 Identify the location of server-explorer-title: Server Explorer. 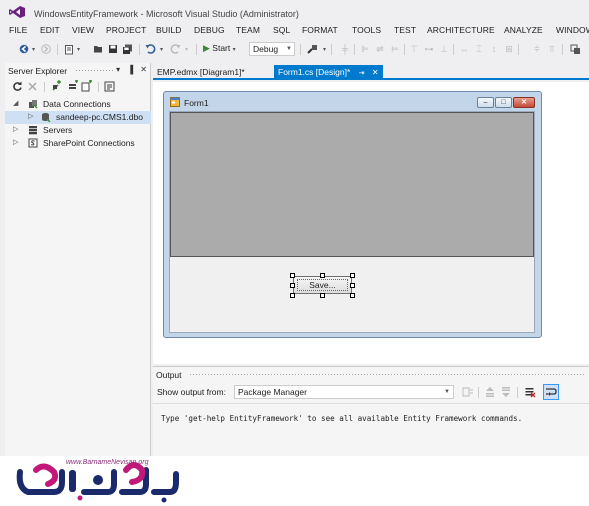
(38, 71).